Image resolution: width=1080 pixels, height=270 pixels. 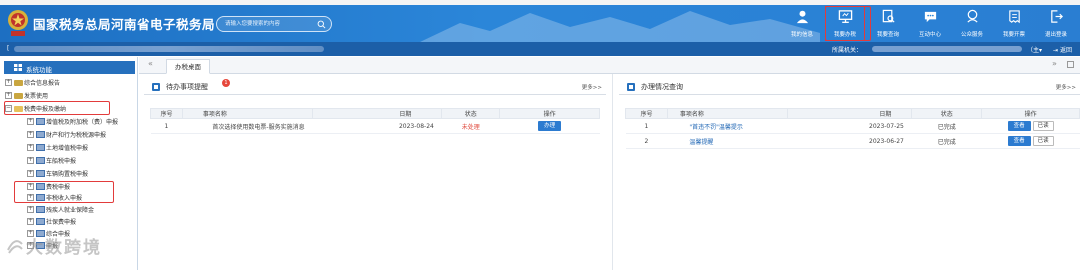 What do you see at coordinates (8, 48) in the screenshot?
I see `taxpayer-mark: [` at bounding box center [8, 48].